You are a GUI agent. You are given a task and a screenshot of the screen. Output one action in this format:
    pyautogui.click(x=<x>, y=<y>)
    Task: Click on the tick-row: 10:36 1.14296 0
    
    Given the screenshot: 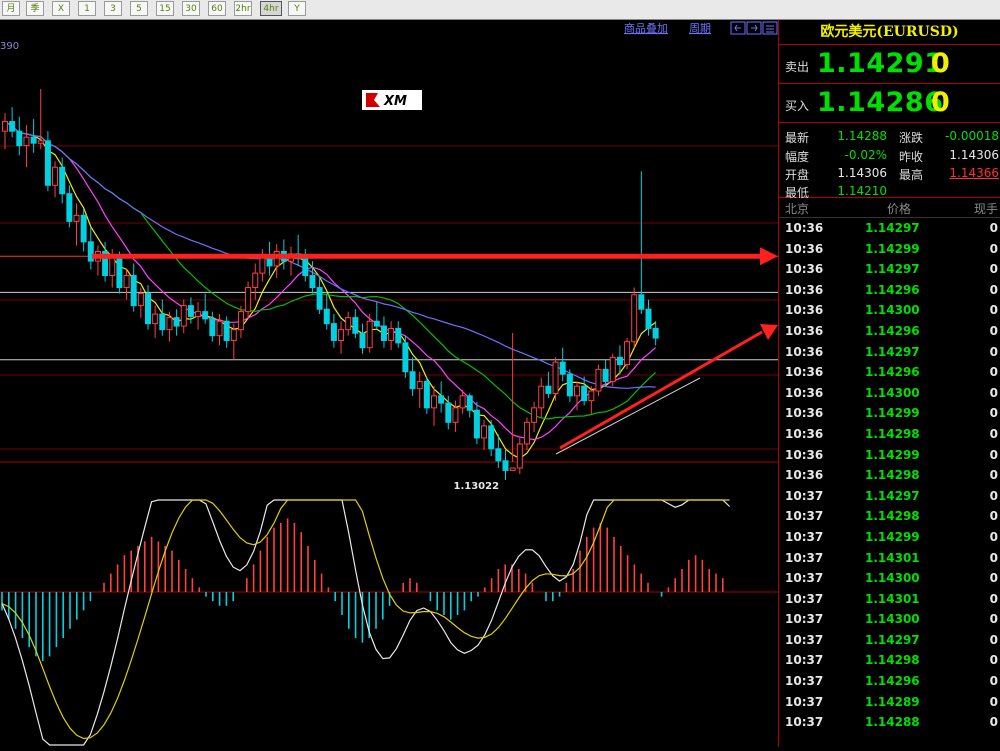 What is the action you would take?
    pyautogui.click(x=889, y=372)
    